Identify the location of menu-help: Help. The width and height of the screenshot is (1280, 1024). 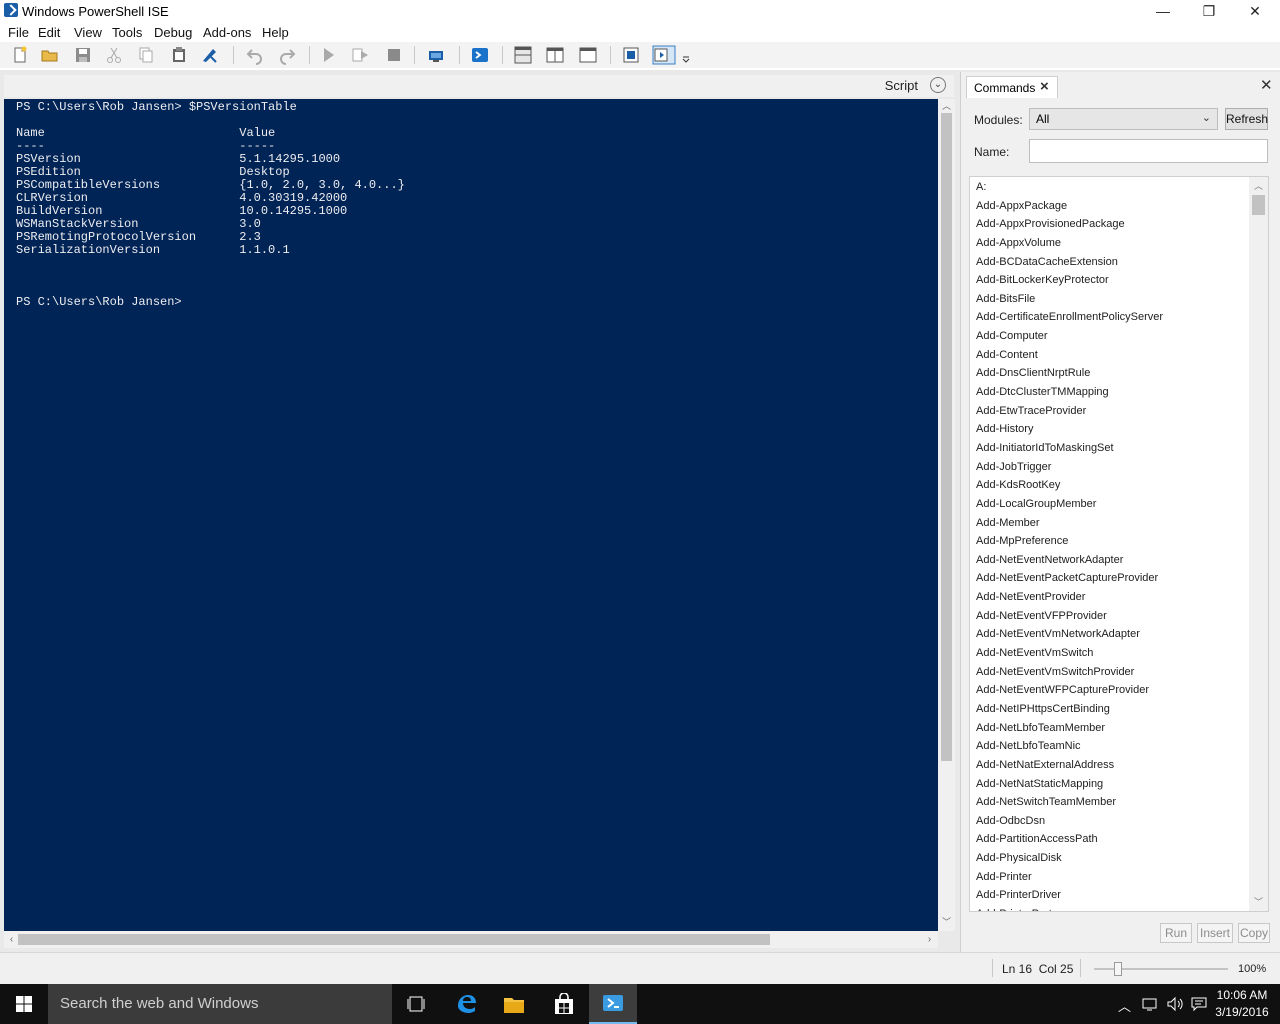
(275, 32).